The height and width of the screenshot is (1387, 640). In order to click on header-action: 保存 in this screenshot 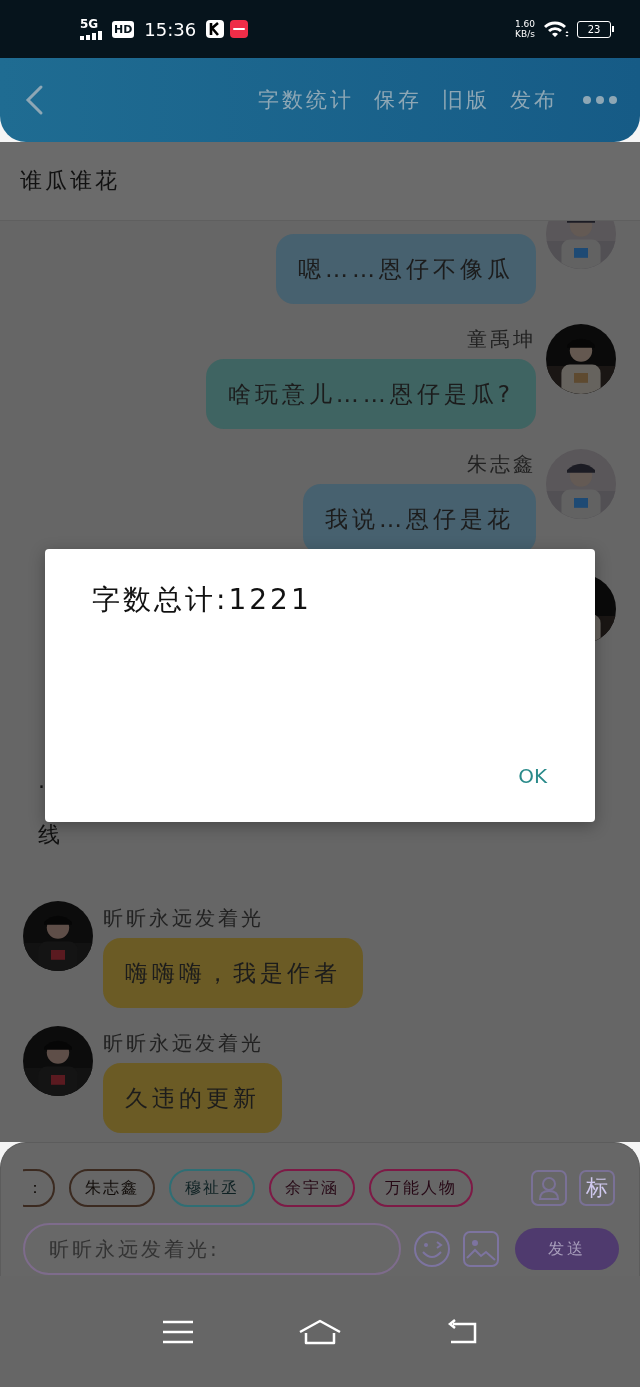, I will do `click(398, 100)`.